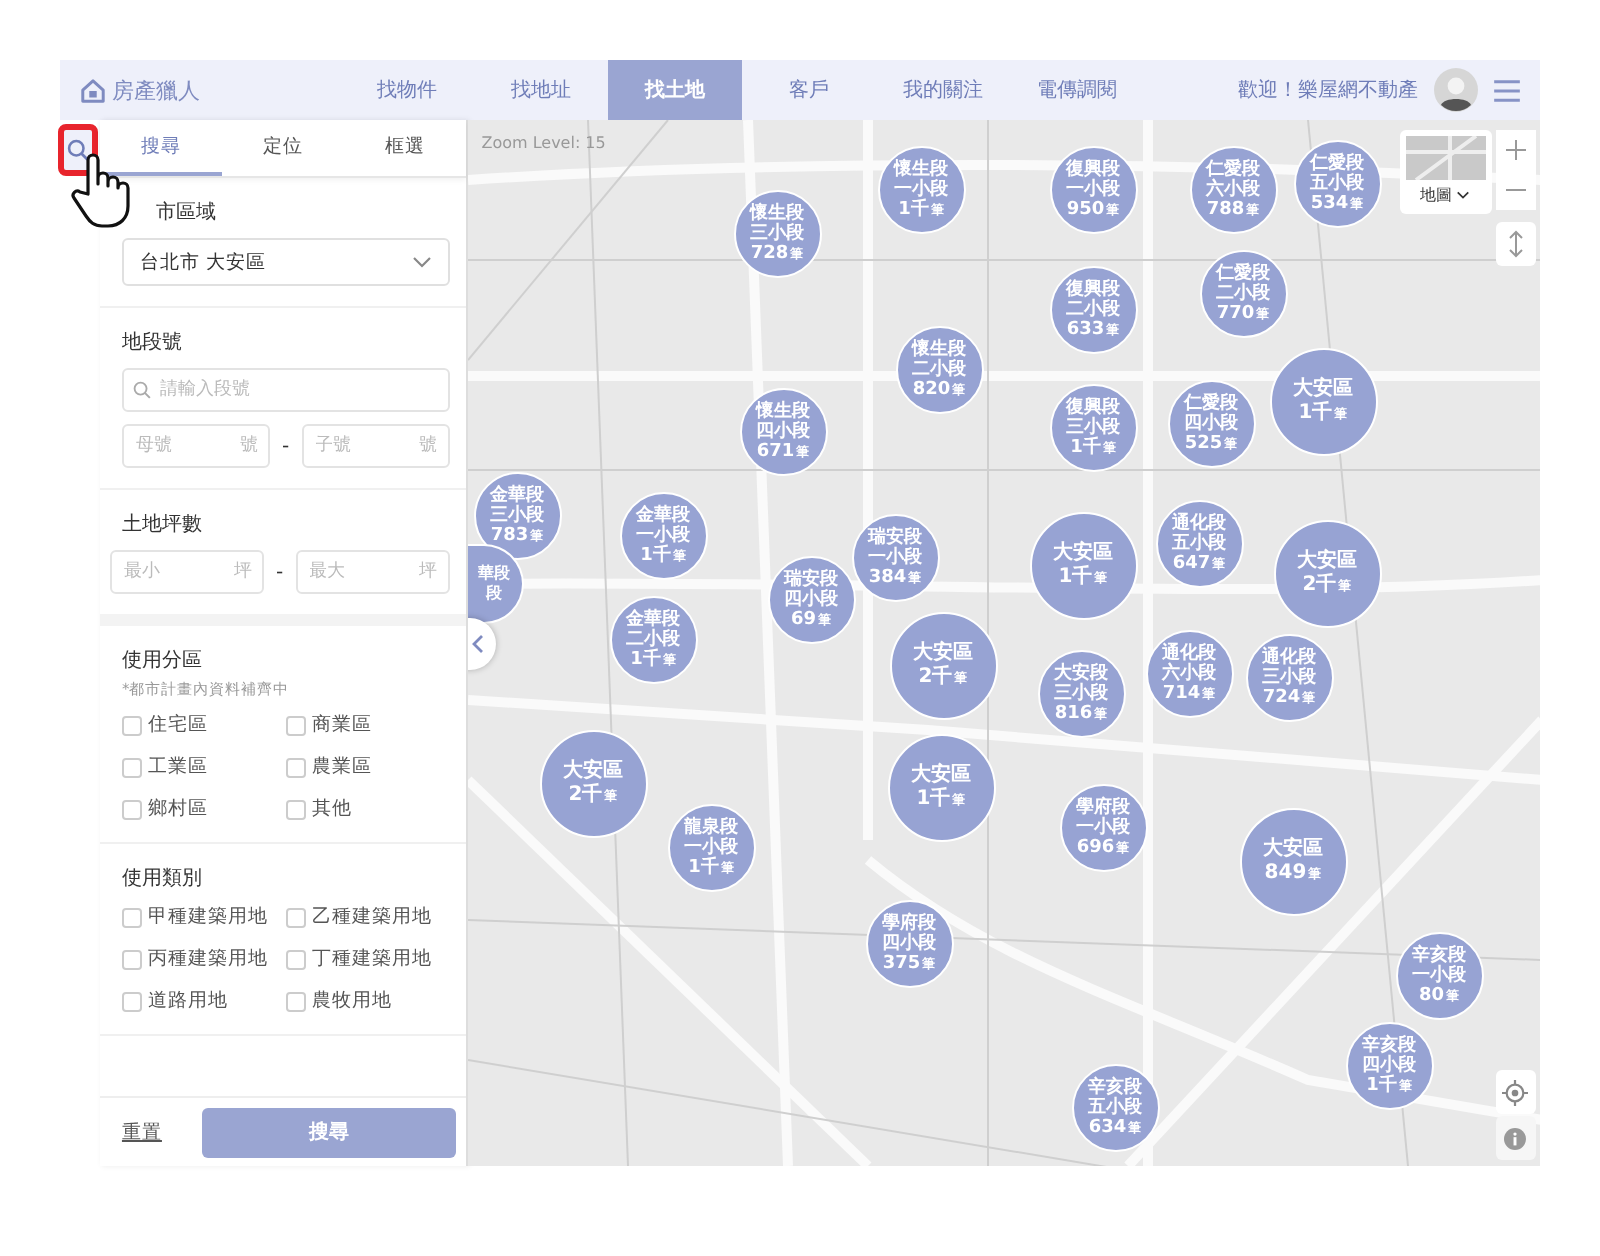 Image resolution: width=1600 pixels, height=1256 pixels. I want to click on zoning-checkbox: 農業區, so click(367, 767).